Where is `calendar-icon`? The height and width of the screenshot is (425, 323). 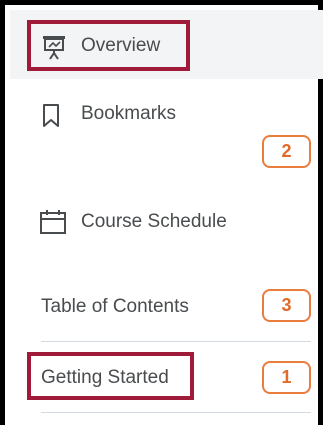
calendar-icon is located at coordinates (53, 222).